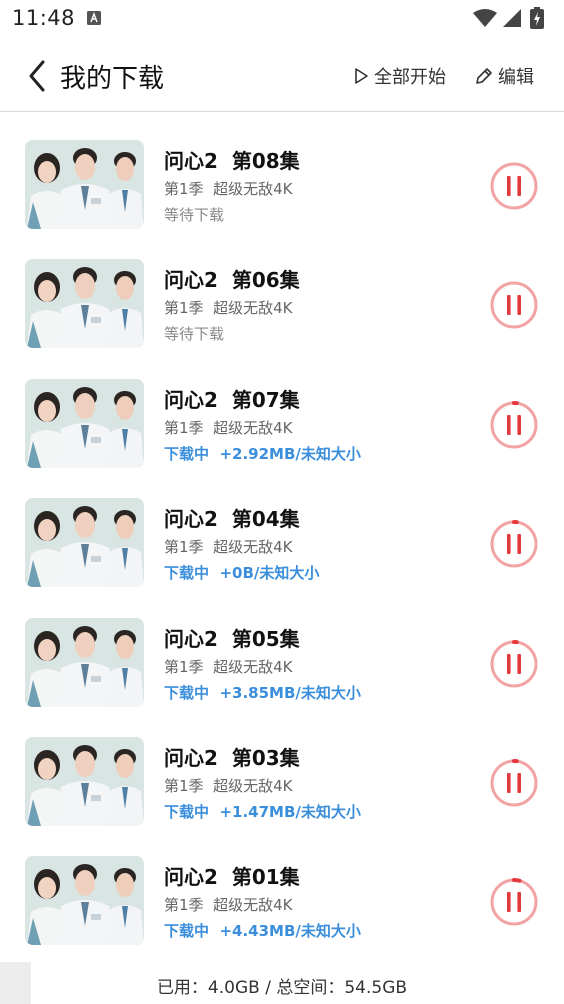 The width and height of the screenshot is (564, 1004). I want to click on wifi-icon, so click(485, 18).